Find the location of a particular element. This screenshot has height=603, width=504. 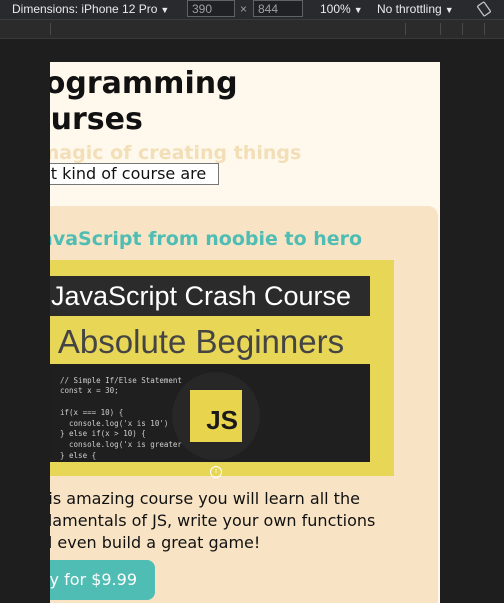

js-logo-icon: JS is located at coordinates (216, 416).